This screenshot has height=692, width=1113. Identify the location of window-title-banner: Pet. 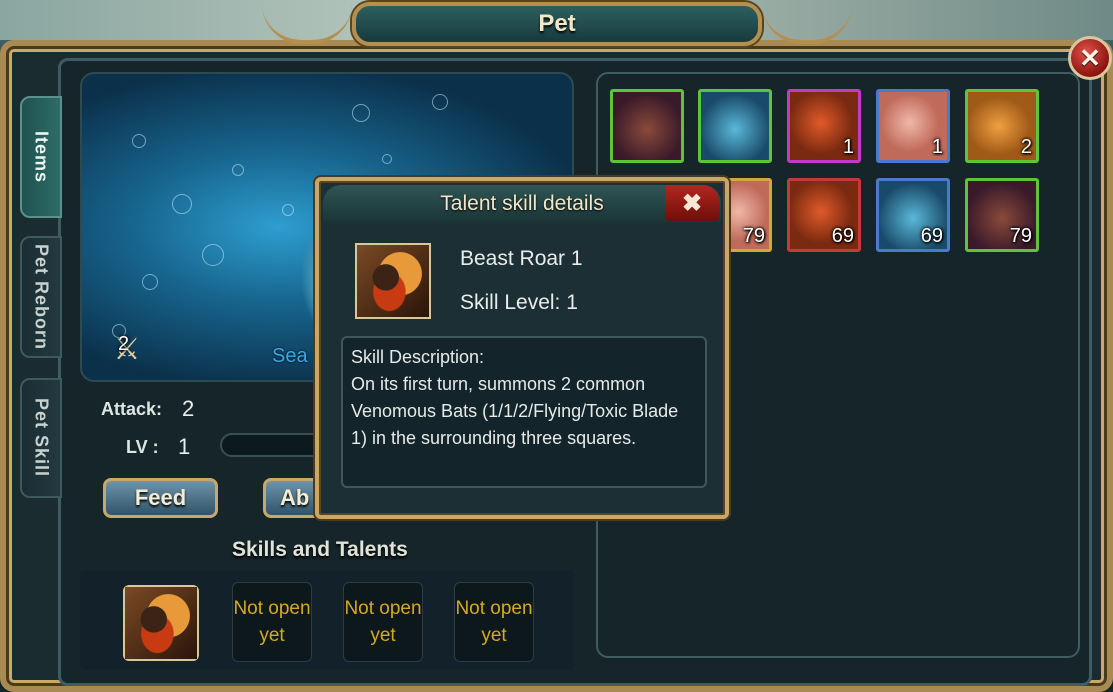
(557, 24).